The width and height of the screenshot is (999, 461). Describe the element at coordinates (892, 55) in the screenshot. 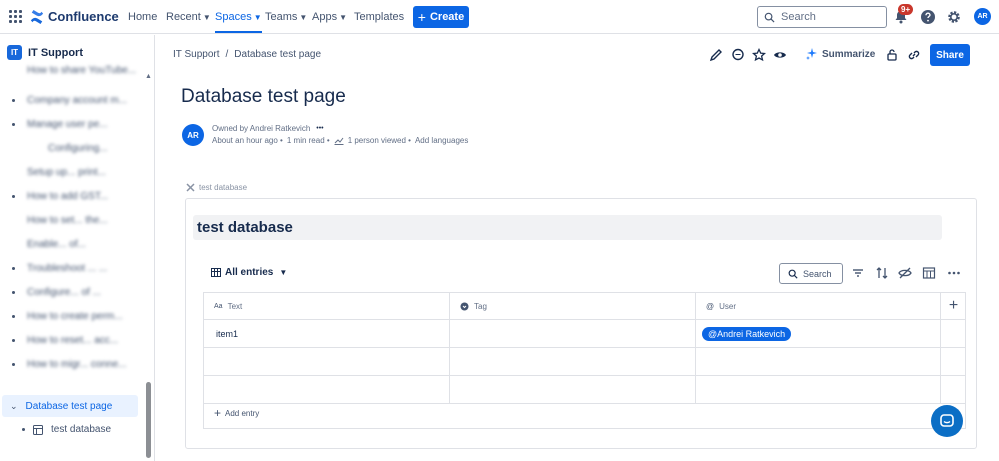

I see `restrictions-lock-icon` at that location.